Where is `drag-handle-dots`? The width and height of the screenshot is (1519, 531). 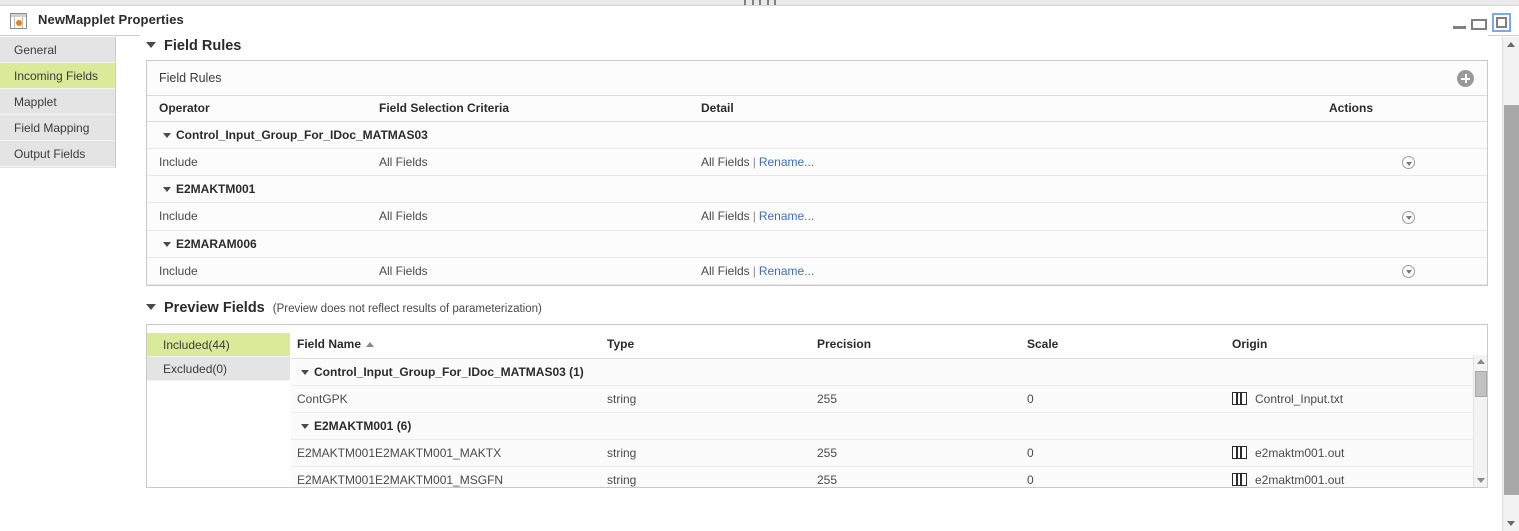
drag-handle-dots is located at coordinates (760, 3).